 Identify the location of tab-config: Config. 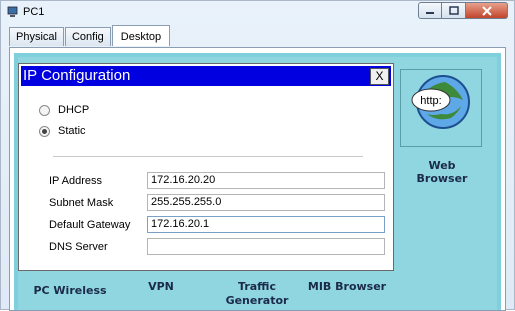
(87, 36).